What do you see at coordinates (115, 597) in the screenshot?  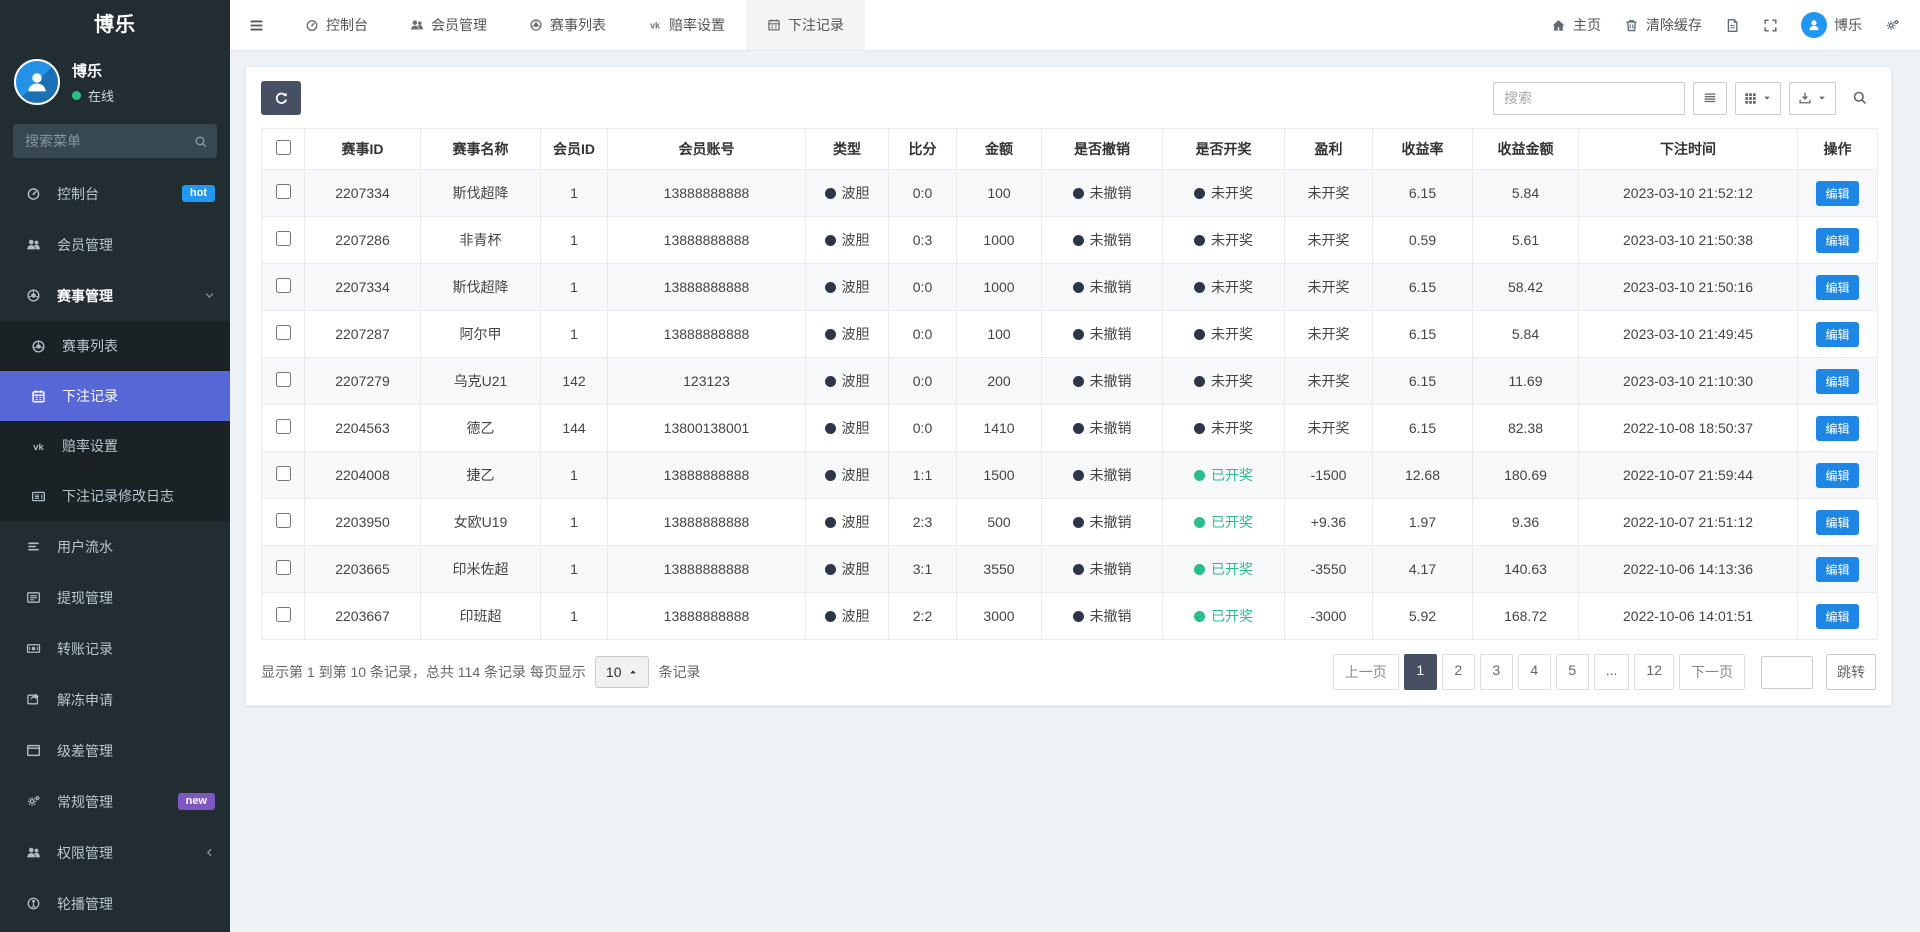 I see `sidebar-item-withdrawals: 提现管理` at bounding box center [115, 597].